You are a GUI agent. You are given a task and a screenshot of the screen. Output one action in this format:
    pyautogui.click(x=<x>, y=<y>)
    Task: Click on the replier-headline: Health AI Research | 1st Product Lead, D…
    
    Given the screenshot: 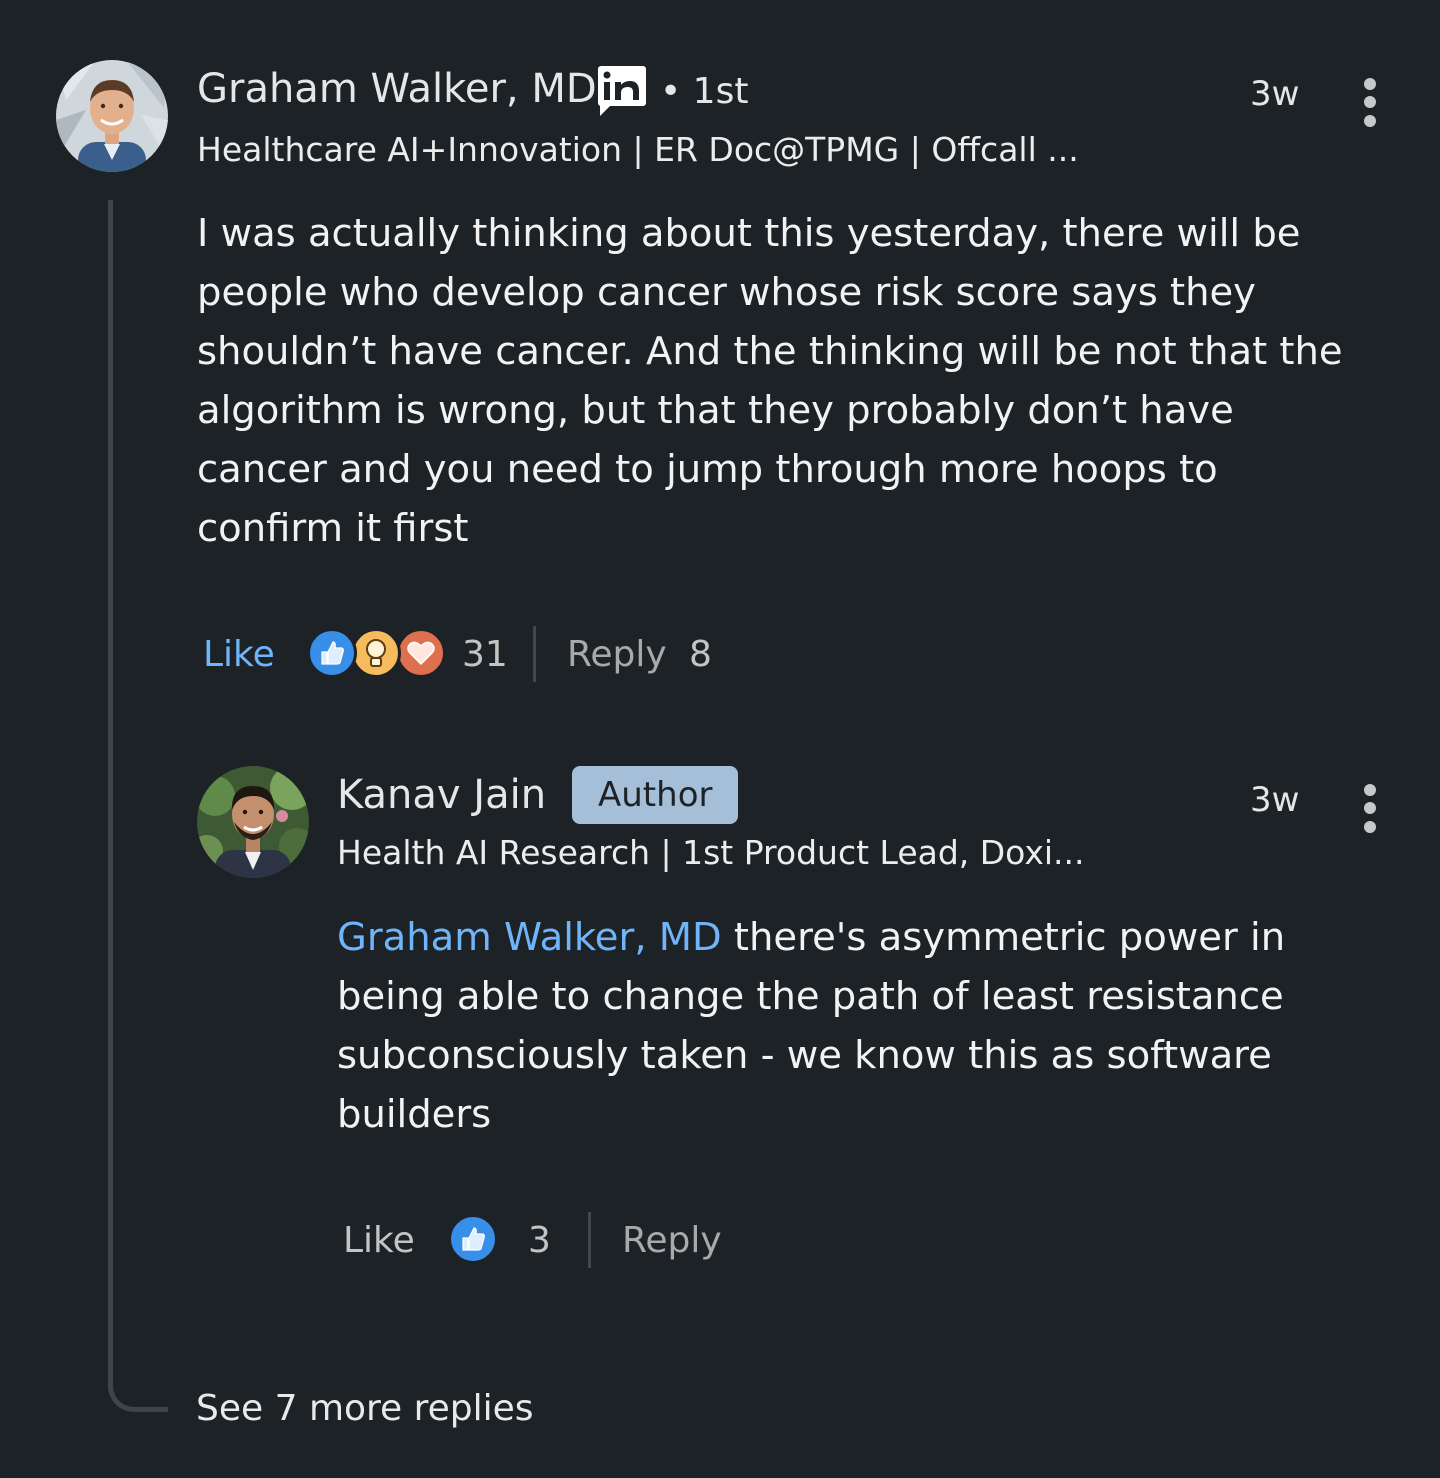 What is the action you would take?
    pyautogui.click(x=711, y=852)
    